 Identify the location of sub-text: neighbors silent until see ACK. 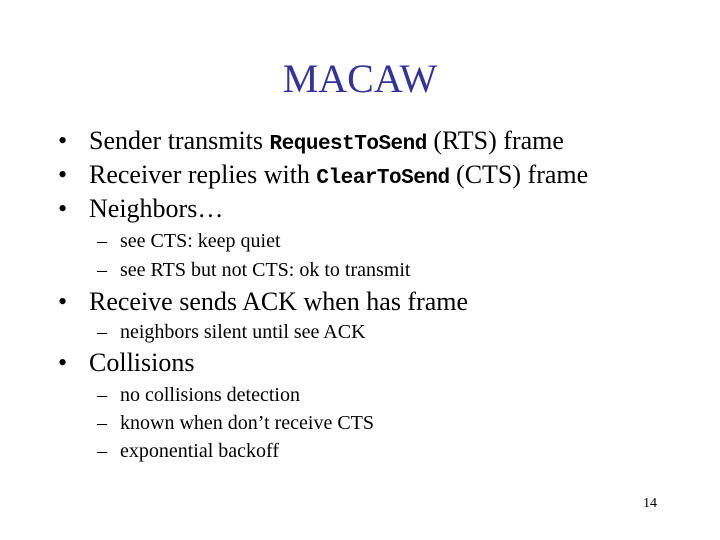
(243, 332).